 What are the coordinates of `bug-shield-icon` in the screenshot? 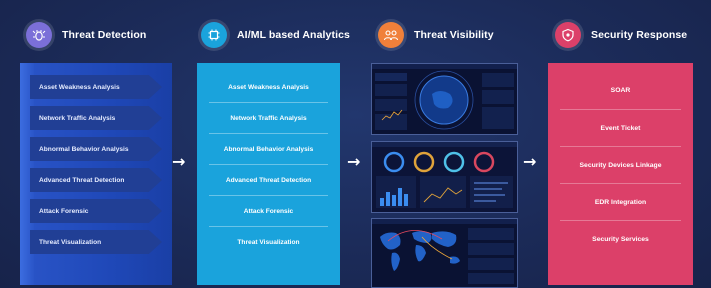 It's located at (39, 35).